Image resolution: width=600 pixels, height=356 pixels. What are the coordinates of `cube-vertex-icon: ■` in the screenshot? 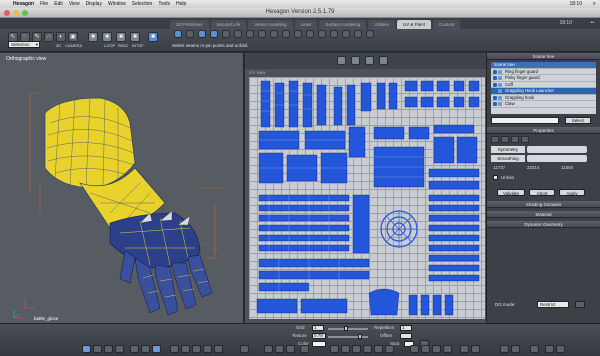 It's located at (107, 37).